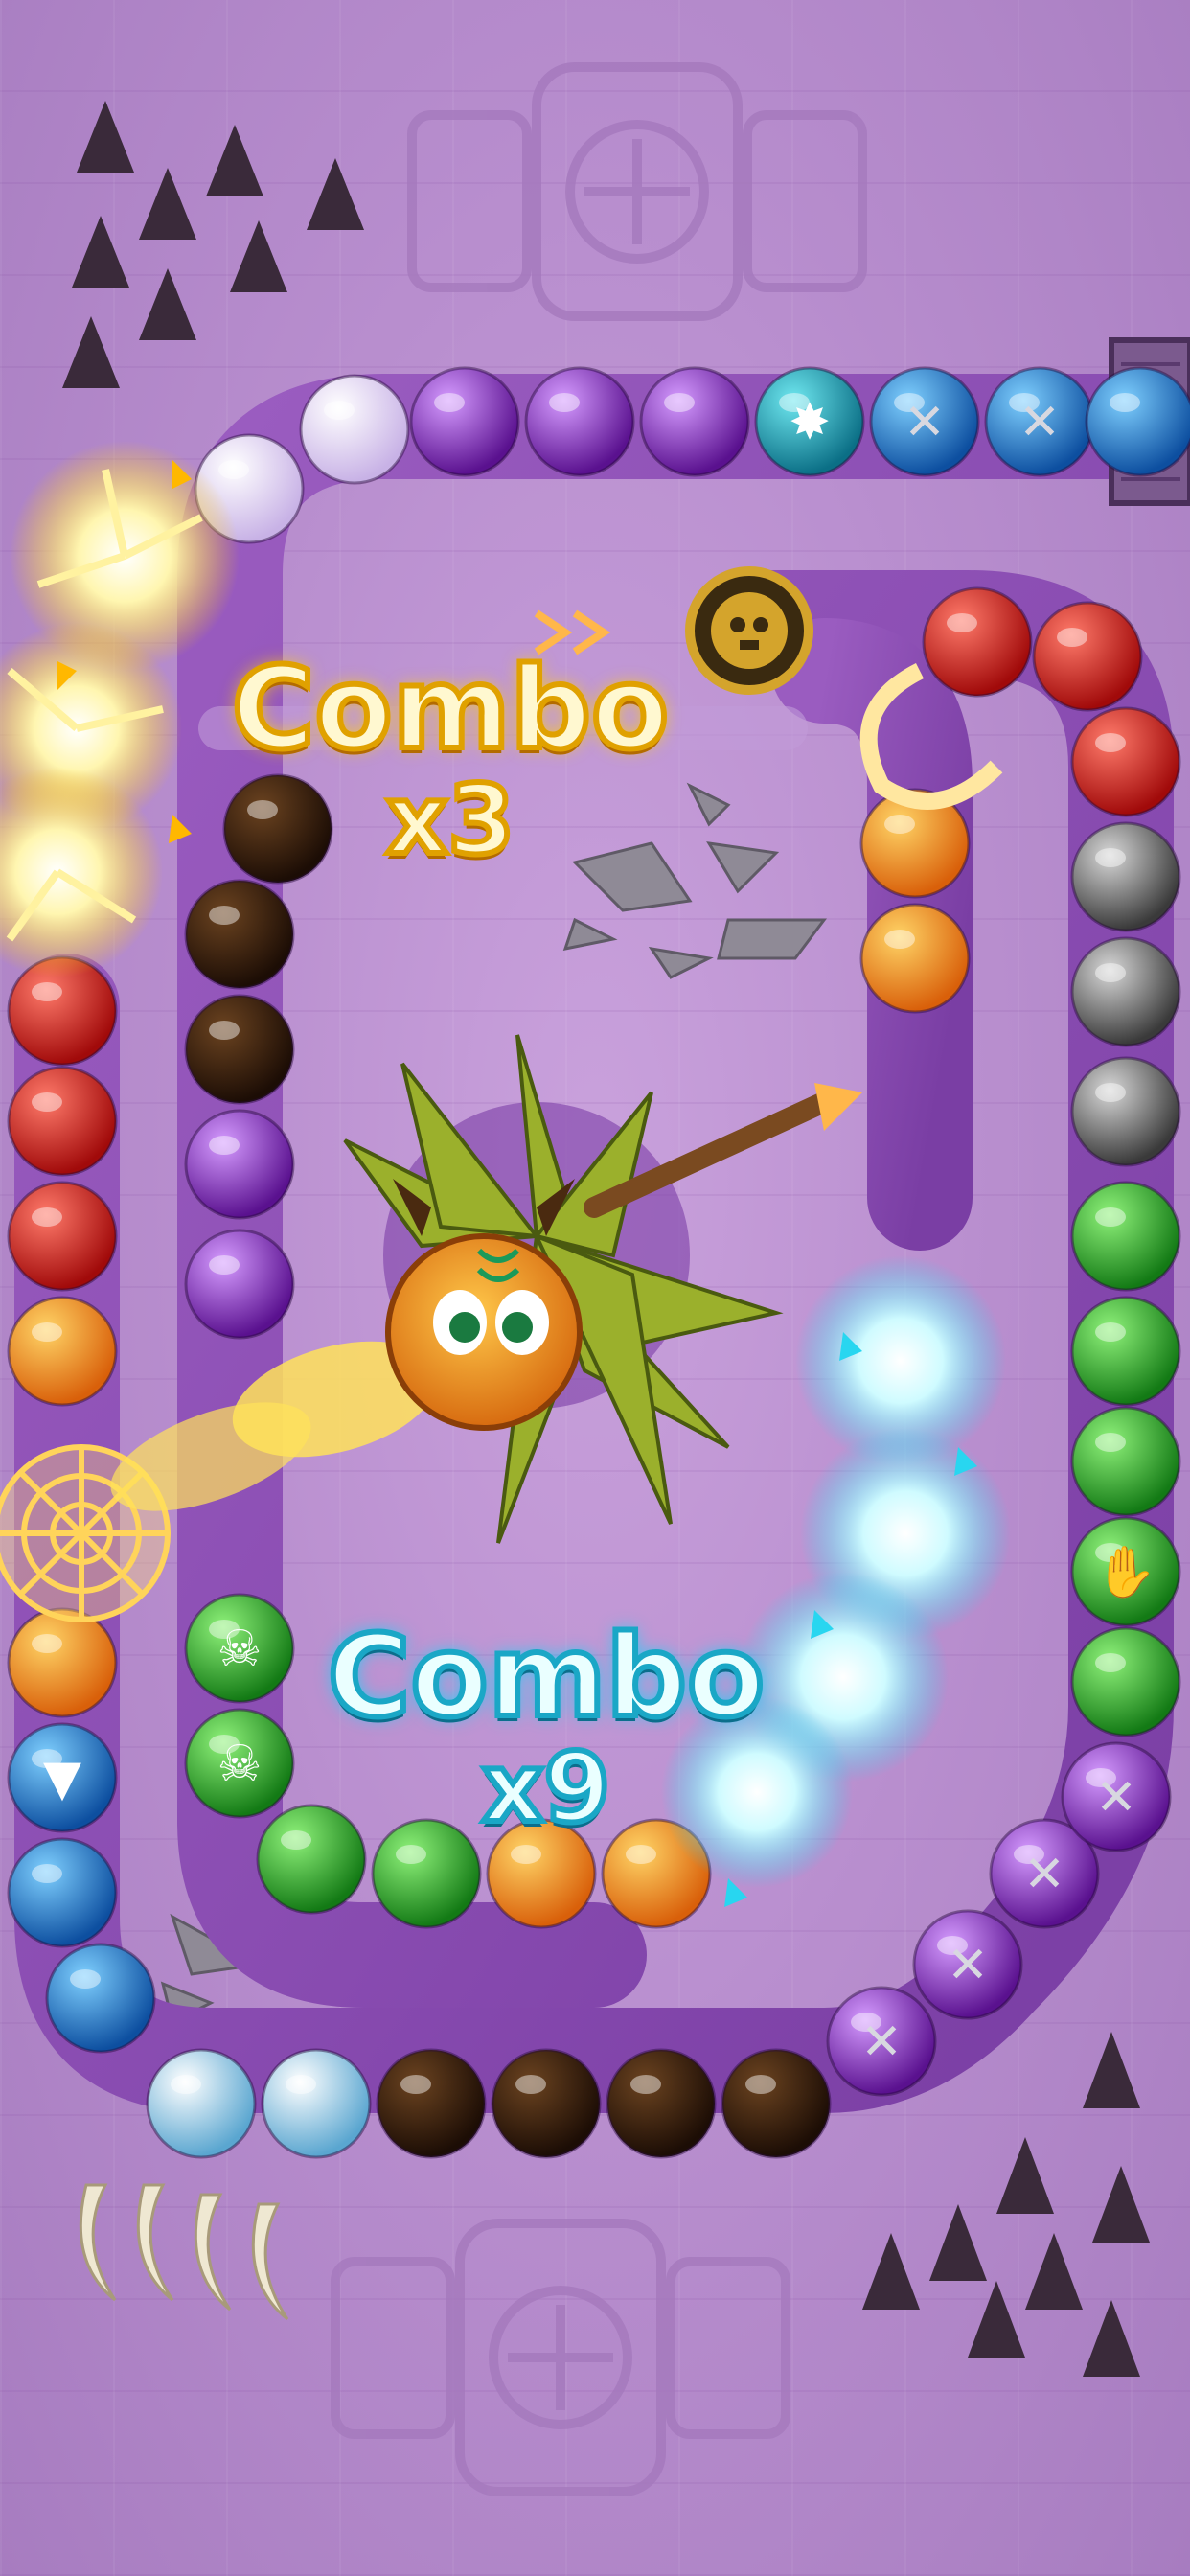  I want to click on combo-multiplier: x3, so click(450, 820).